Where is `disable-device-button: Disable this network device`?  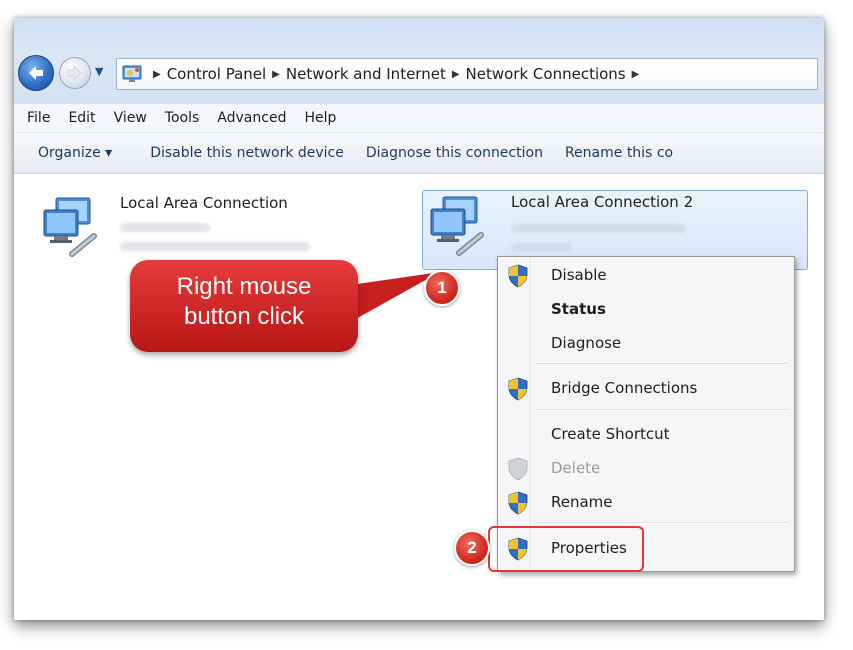
disable-device-button: Disable this network device is located at coordinates (247, 153).